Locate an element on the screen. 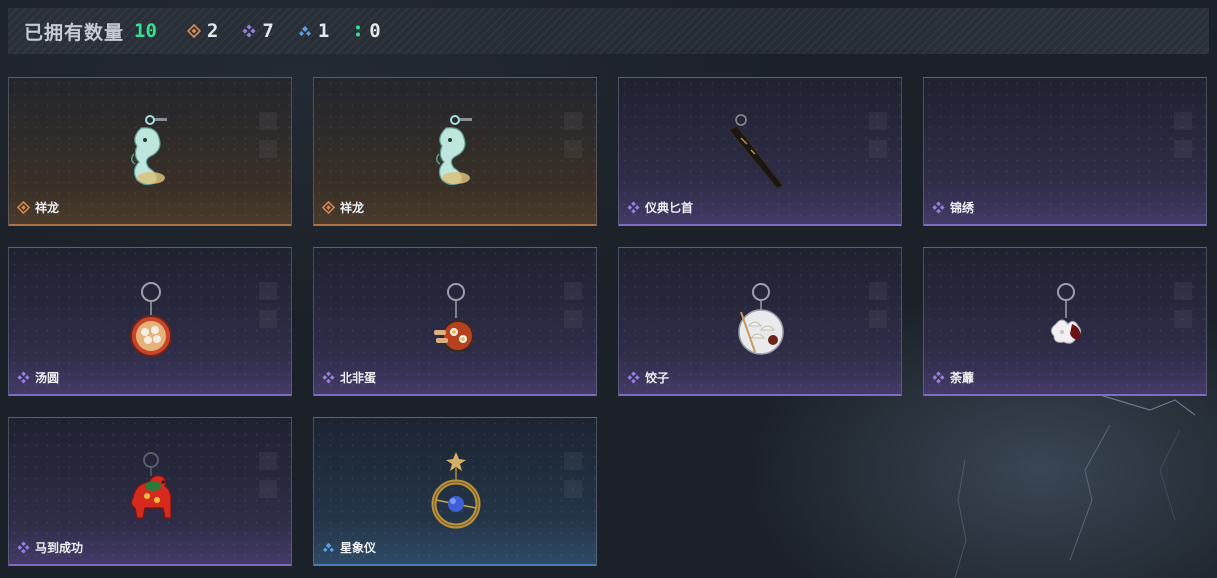  stat-purple: 7 is located at coordinates (258, 31).